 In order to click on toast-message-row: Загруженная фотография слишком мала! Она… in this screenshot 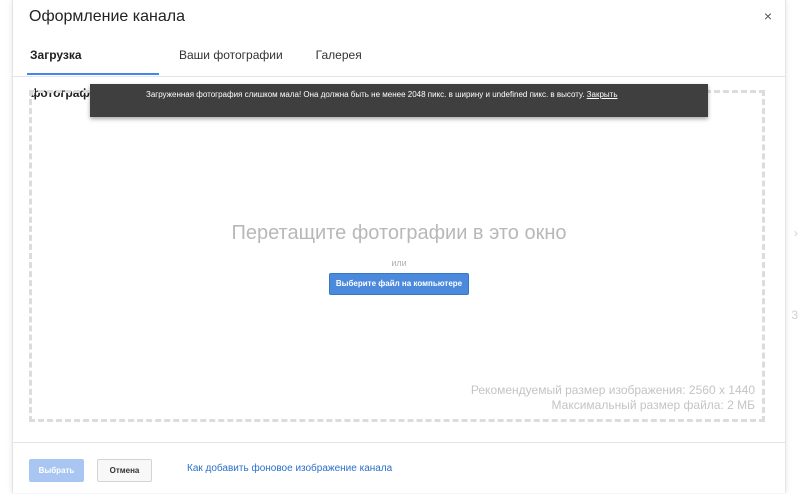, I will do `click(381, 94)`.